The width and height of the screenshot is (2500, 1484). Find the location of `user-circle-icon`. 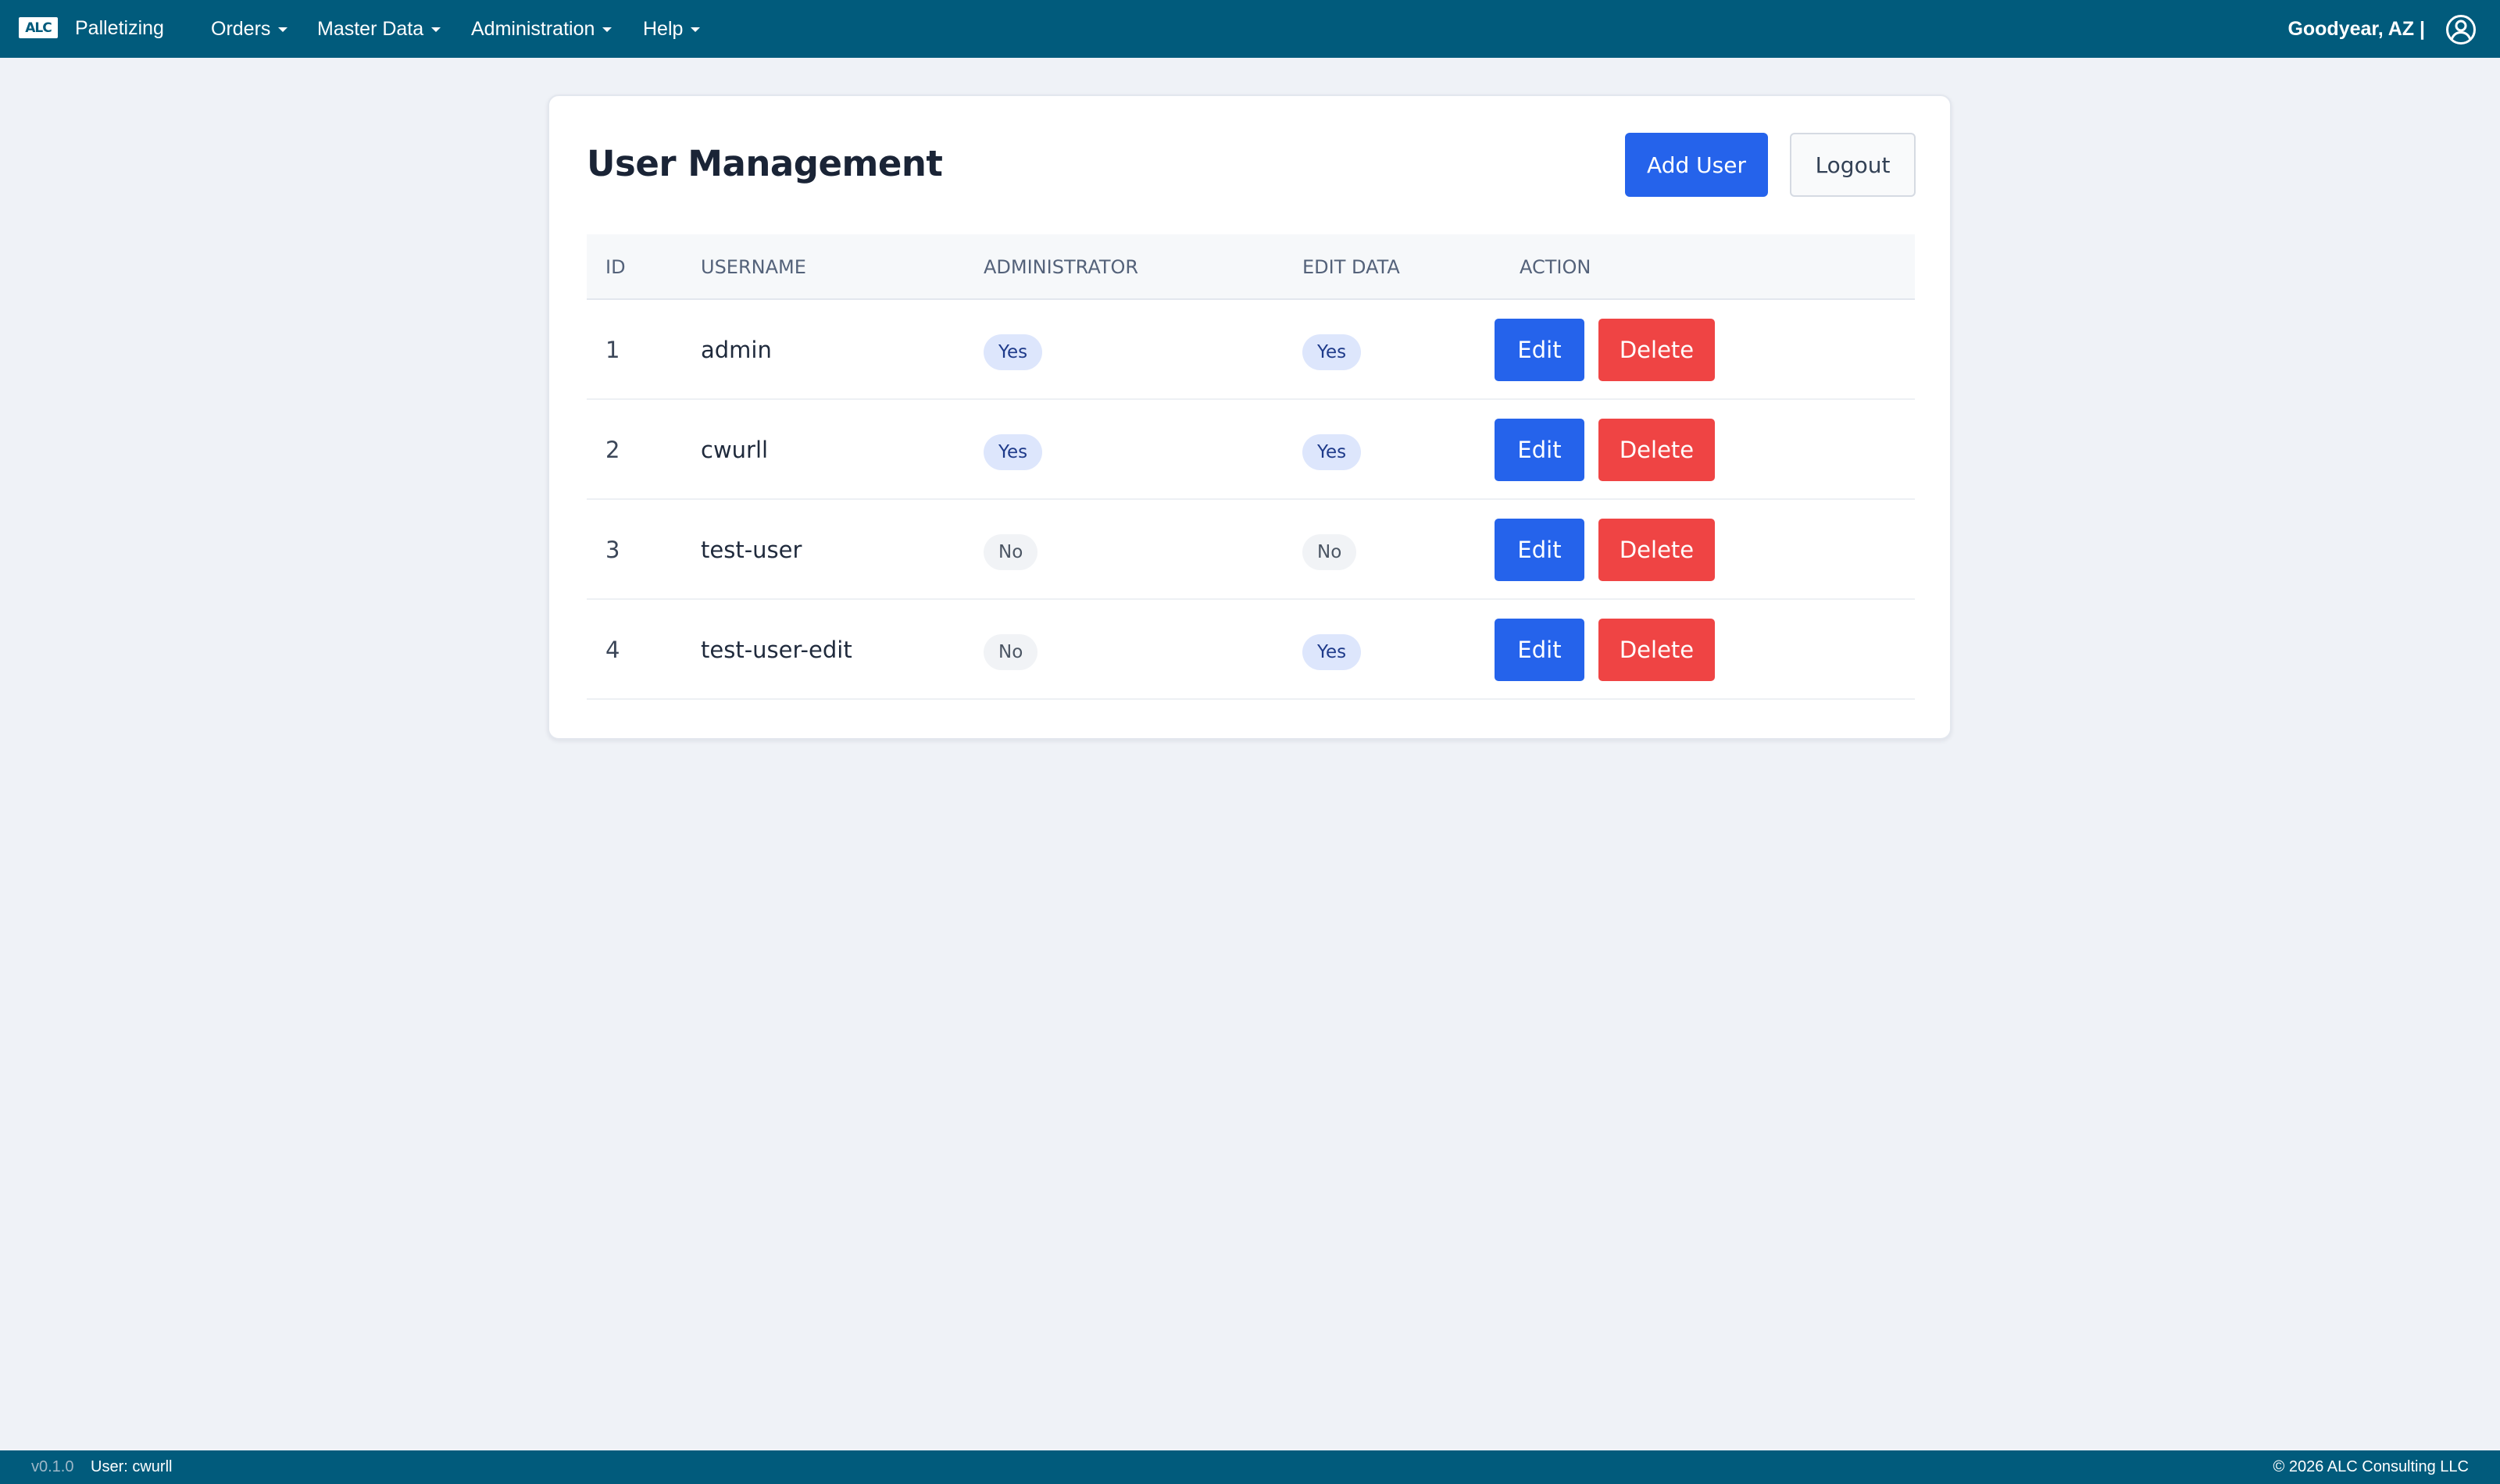

user-circle-icon is located at coordinates (2461, 29).